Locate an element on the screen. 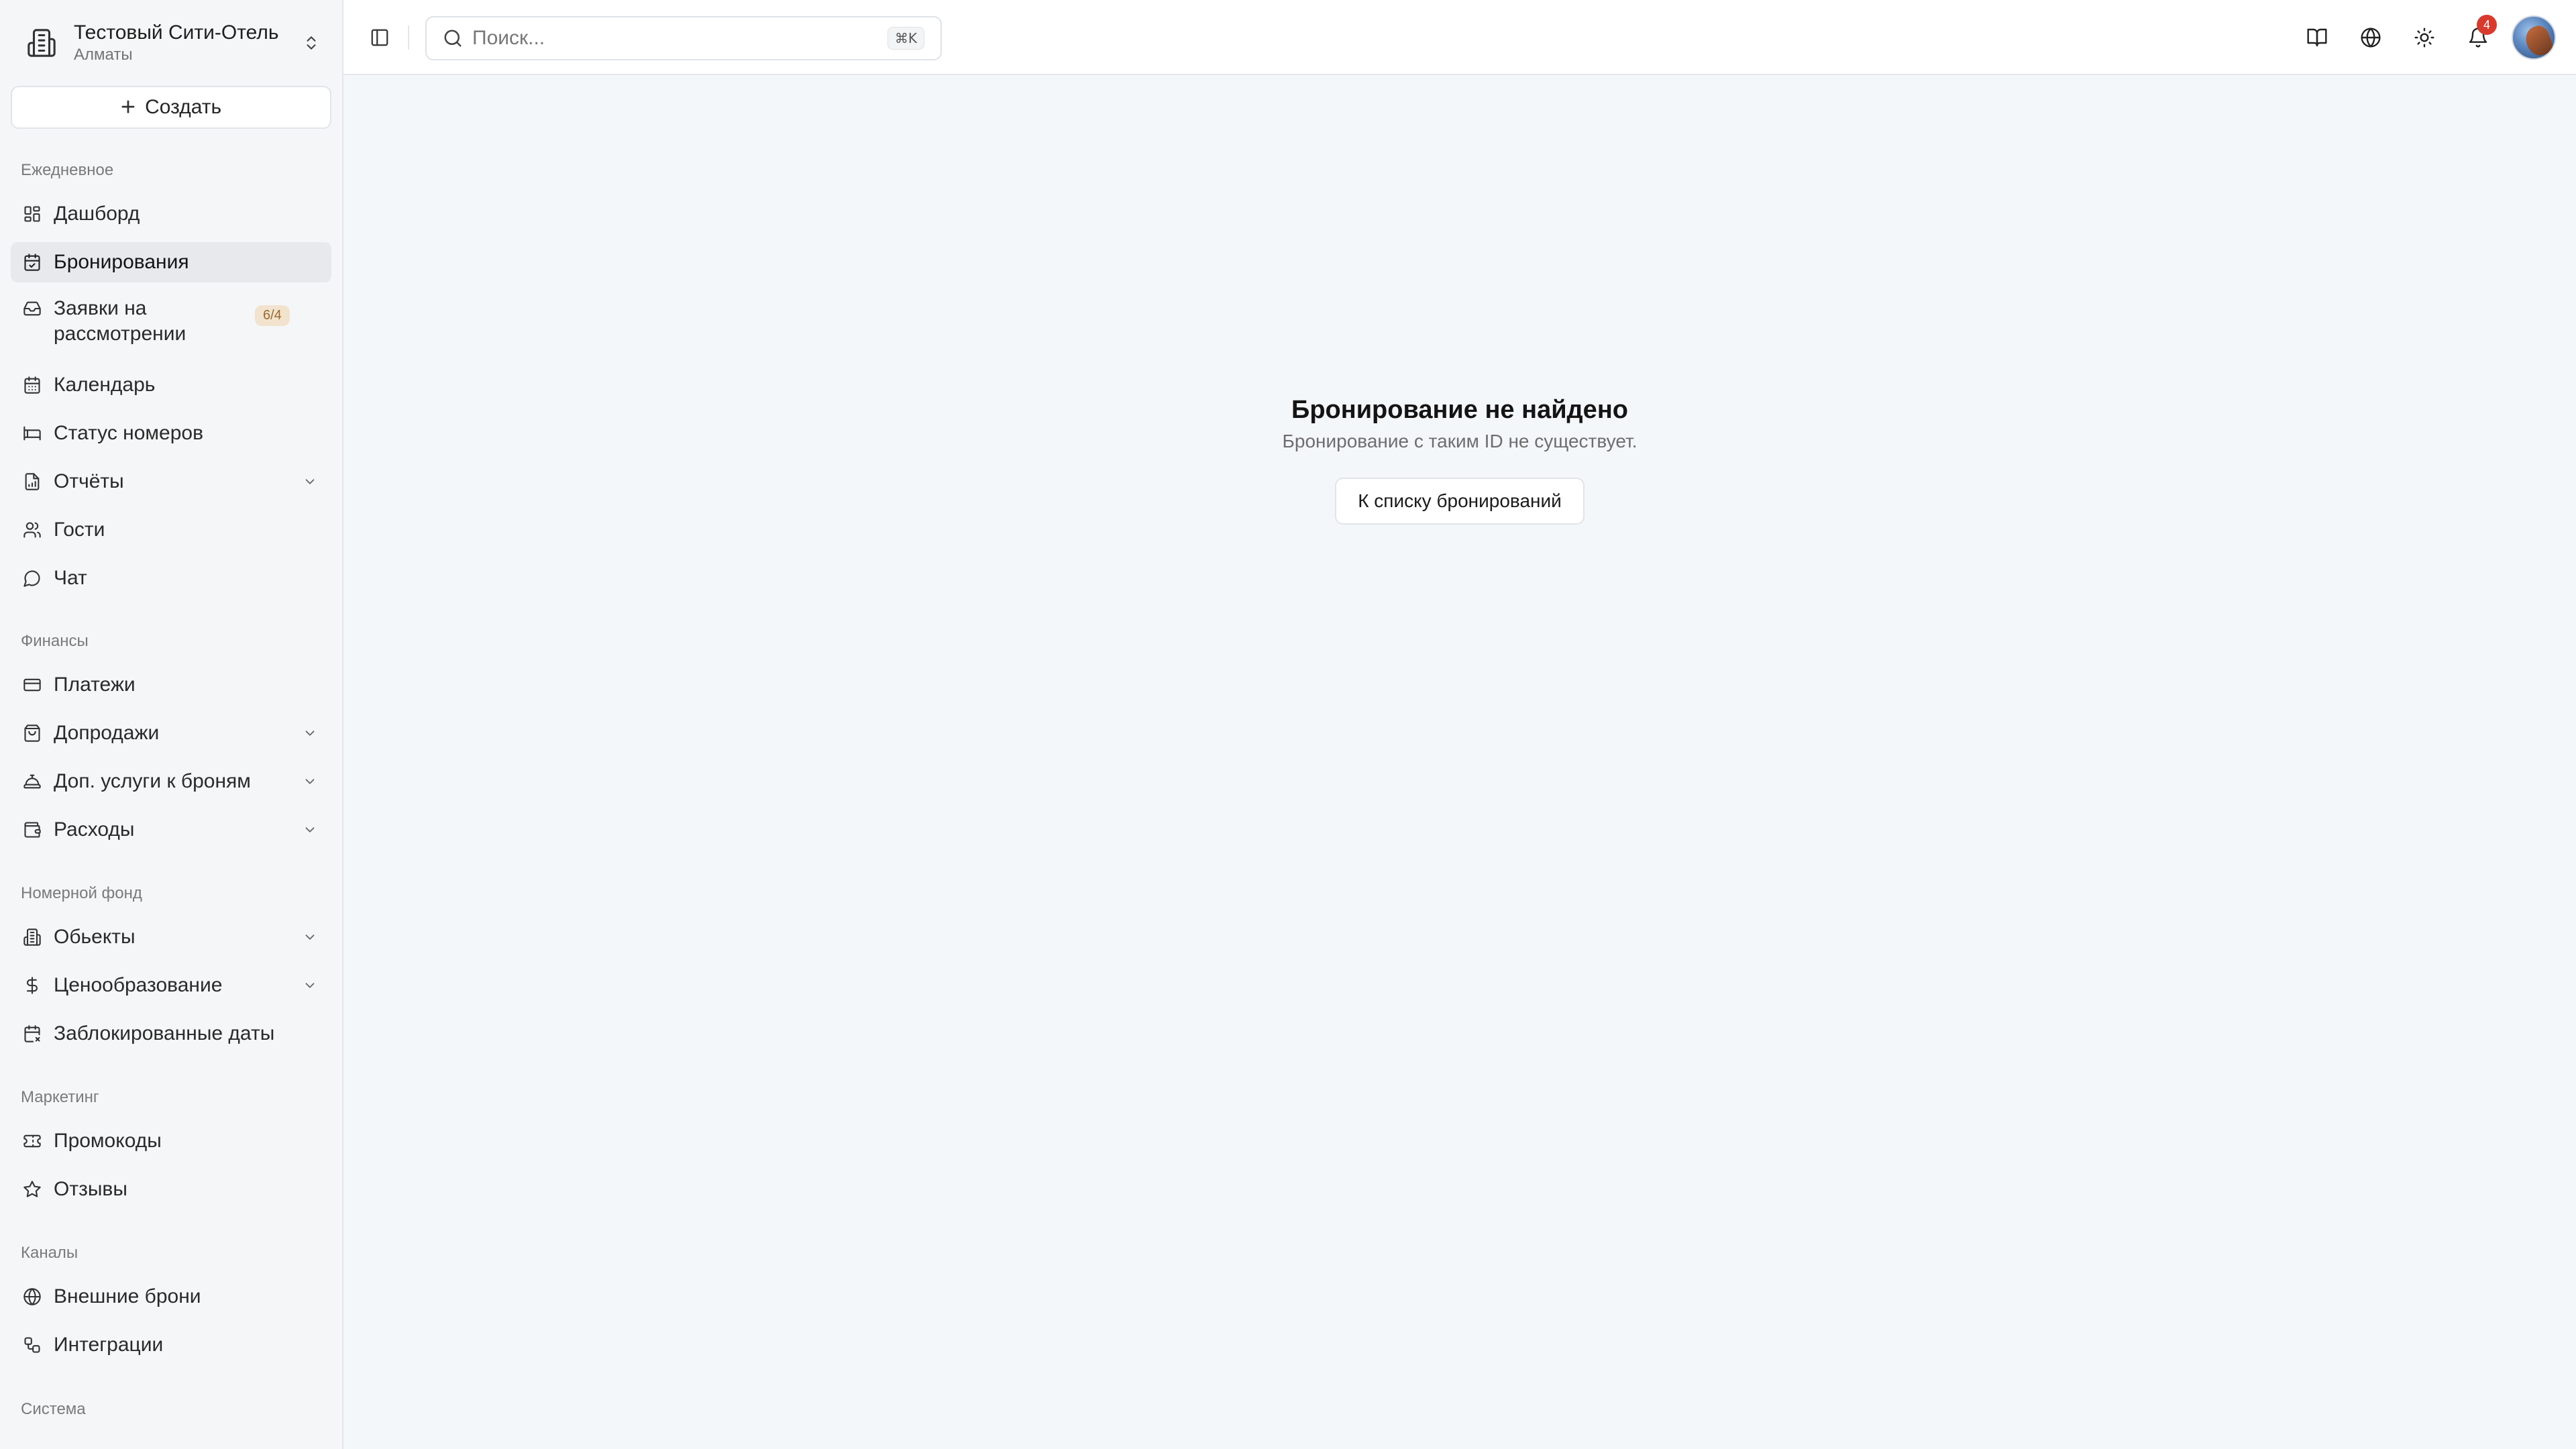 This screenshot has width=2576, height=1449. top-actions: 4 is located at coordinates (2420, 37).